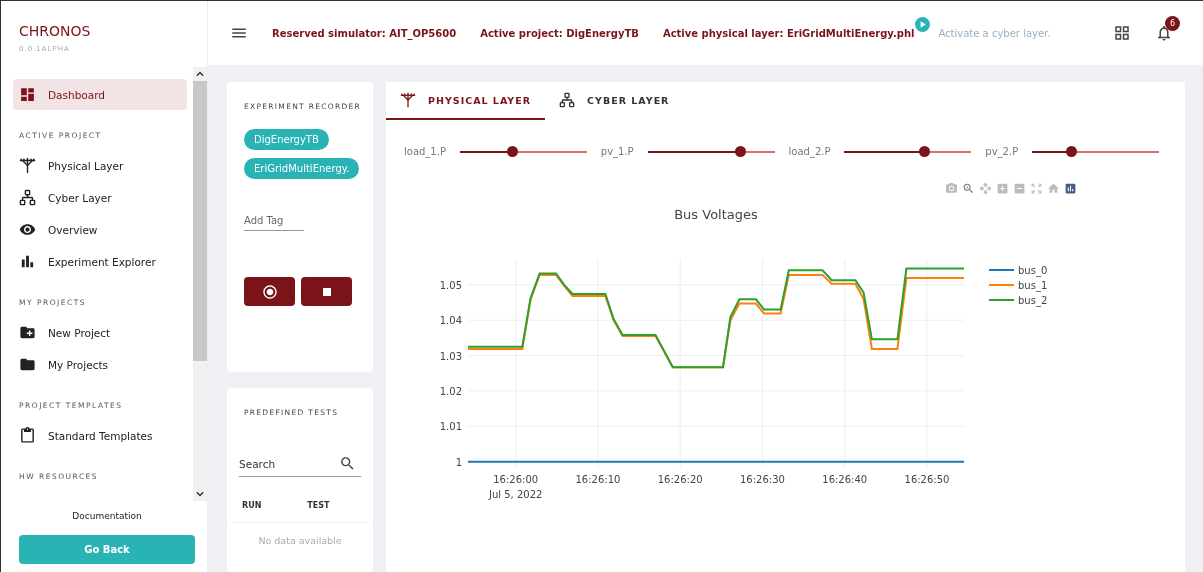  What do you see at coordinates (559, 33) in the screenshot?
I see `status-text: Active project: DigEnergyTB` at bounding box center [559, 33].